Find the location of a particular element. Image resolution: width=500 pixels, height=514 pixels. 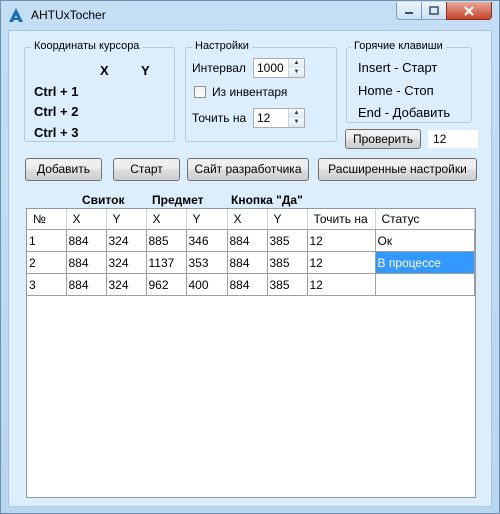

interval-label: Интервал is located at coordinates (219, 68).